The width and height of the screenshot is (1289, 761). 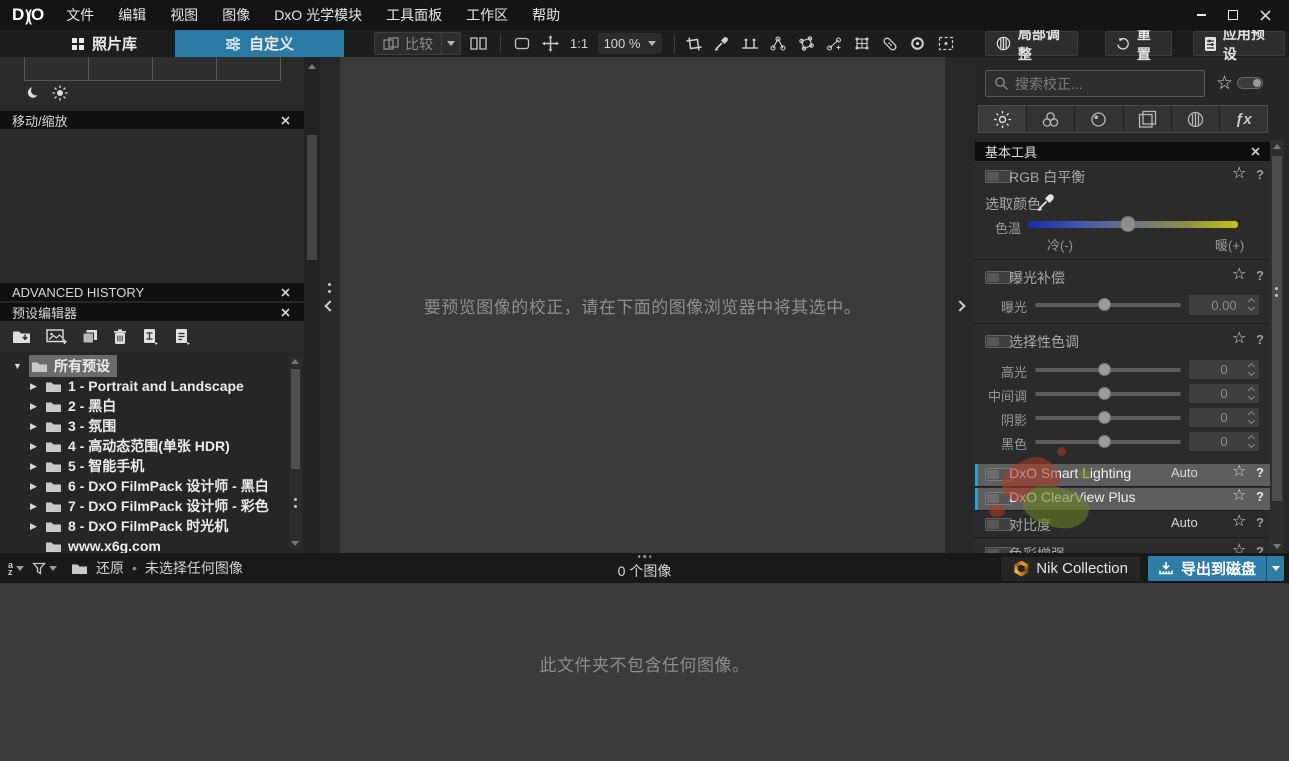 I want to click on apply-preset-button: 应用预设, so click(x=1239, y=44).